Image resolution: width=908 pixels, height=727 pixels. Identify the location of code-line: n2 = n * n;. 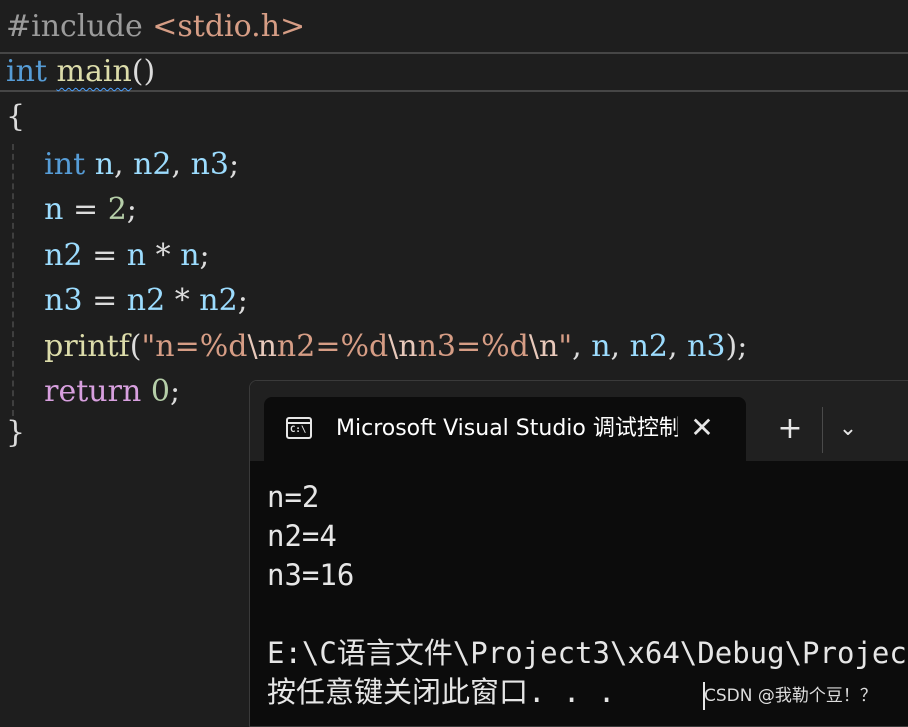
(108, 256).